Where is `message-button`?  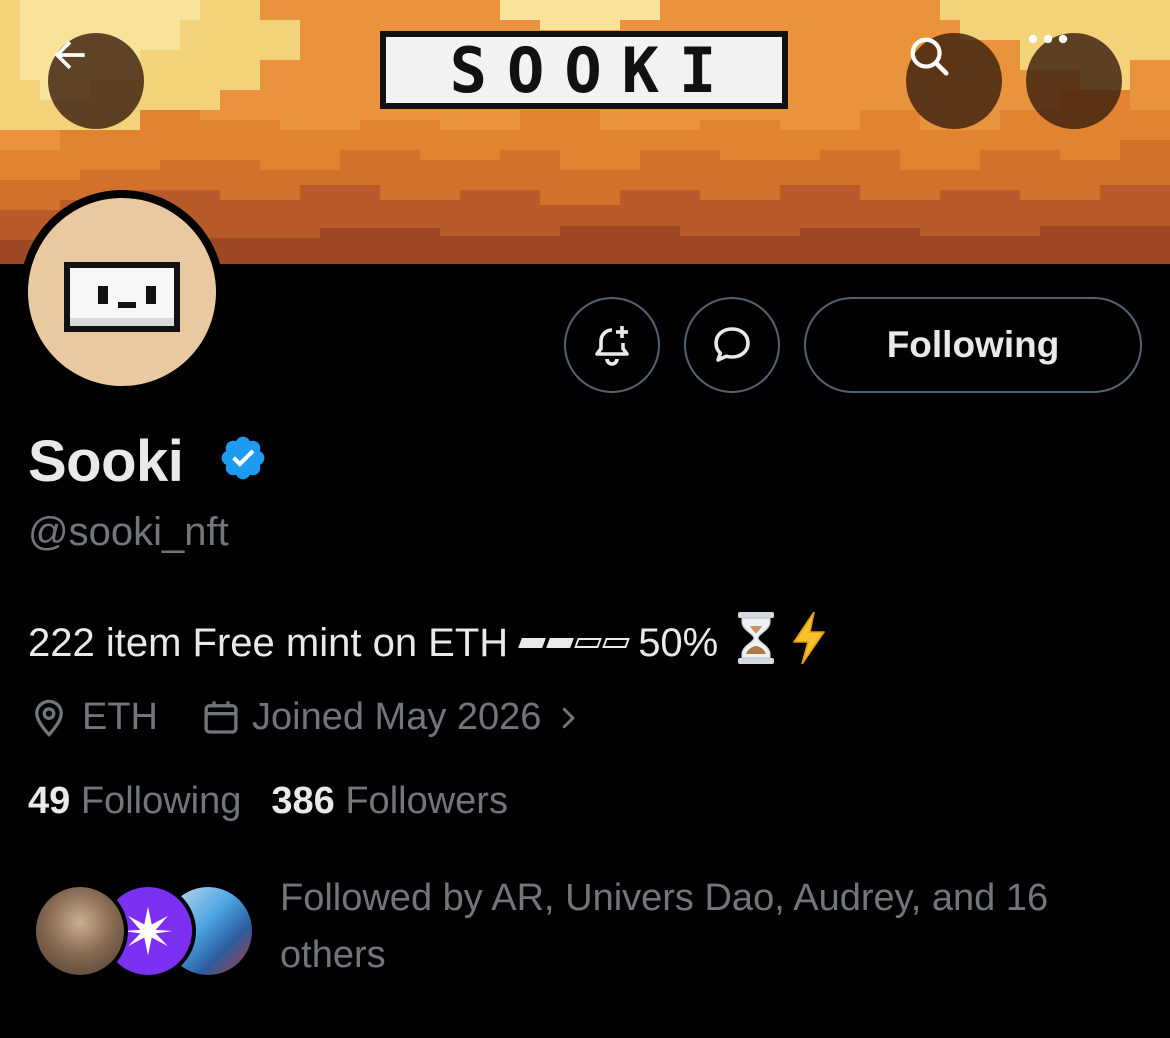
message-button is located at coordinates (732, 345).